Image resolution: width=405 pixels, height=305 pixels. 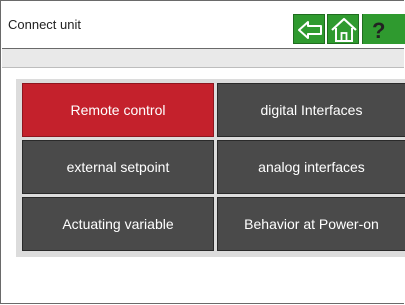 What do you see at coordinates (203, 58) in the screenshot?
I see `subheader-strip` at bounding box center [203, 58].